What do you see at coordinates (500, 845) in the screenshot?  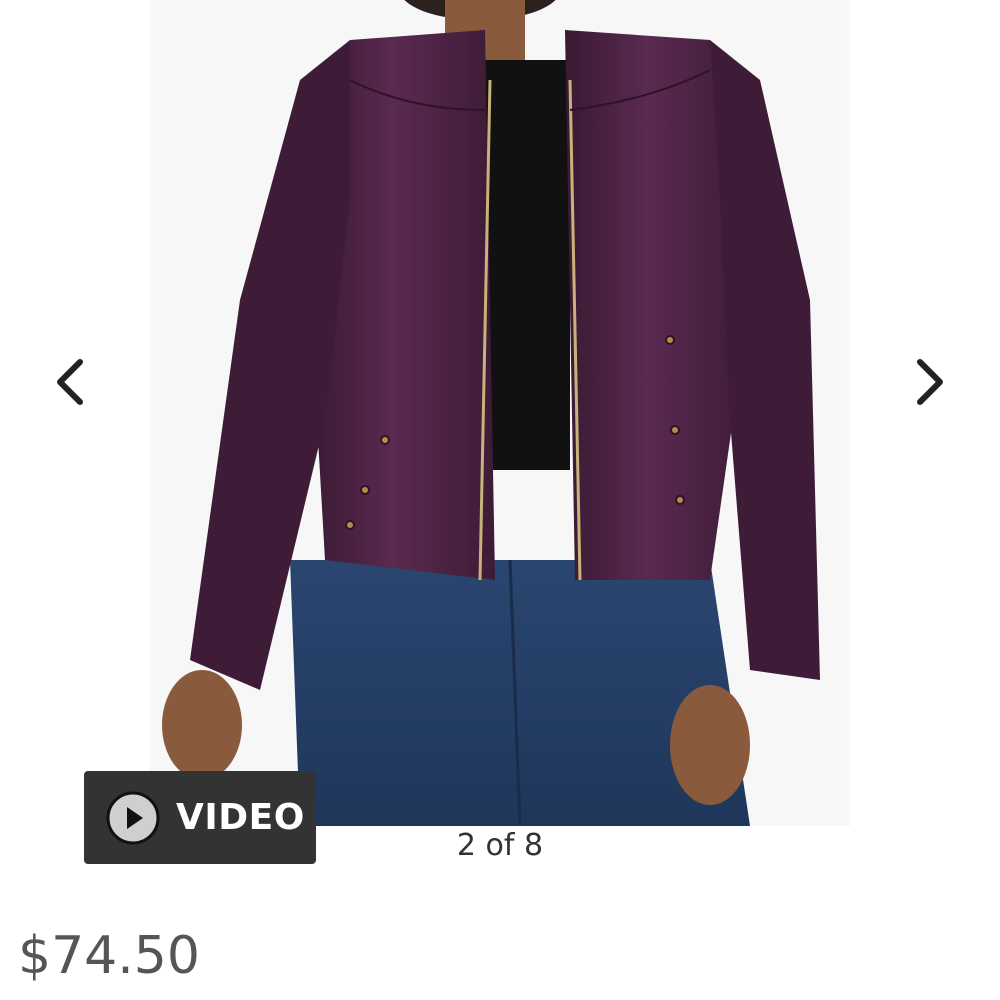 I see `image-counter: 2 of 8` at bounding box center [500, 845].